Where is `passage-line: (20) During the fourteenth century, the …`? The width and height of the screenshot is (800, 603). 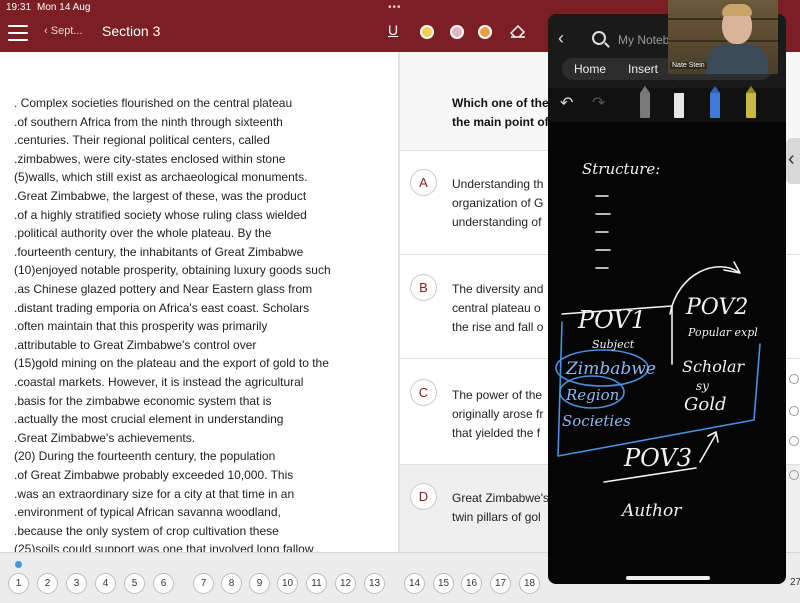
passage-line: (20) During the fourteenth century, the … is located at coordinates (144, 456).